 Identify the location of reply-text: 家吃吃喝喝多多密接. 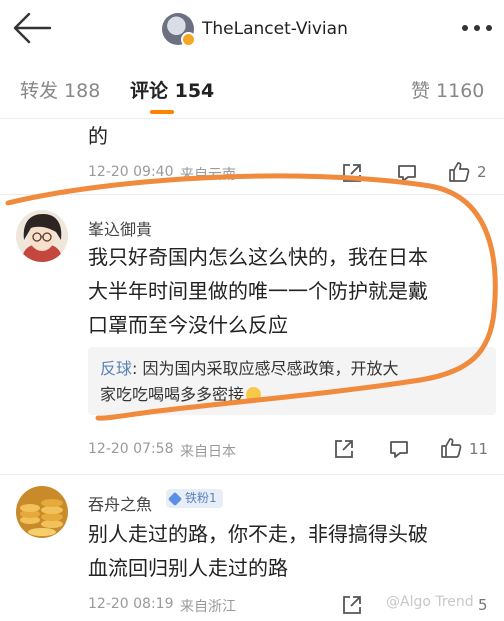
(172, 394).